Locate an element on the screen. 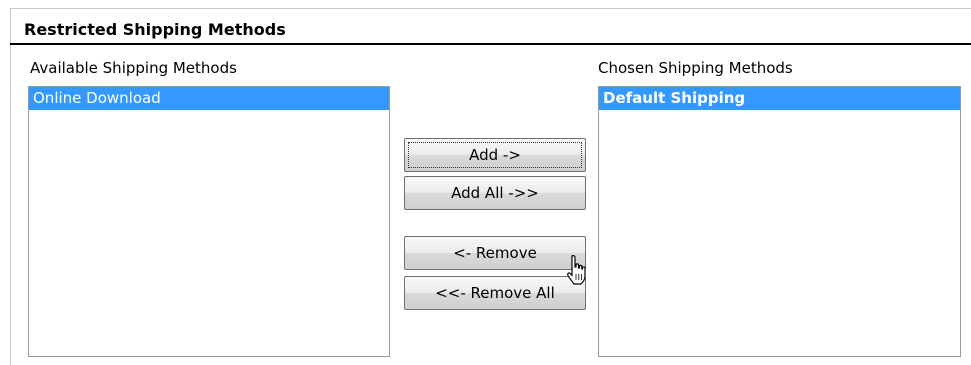 The image size is (971, 365). section-title: Restricted Shipping Methods is located at coordinates (155, 29).